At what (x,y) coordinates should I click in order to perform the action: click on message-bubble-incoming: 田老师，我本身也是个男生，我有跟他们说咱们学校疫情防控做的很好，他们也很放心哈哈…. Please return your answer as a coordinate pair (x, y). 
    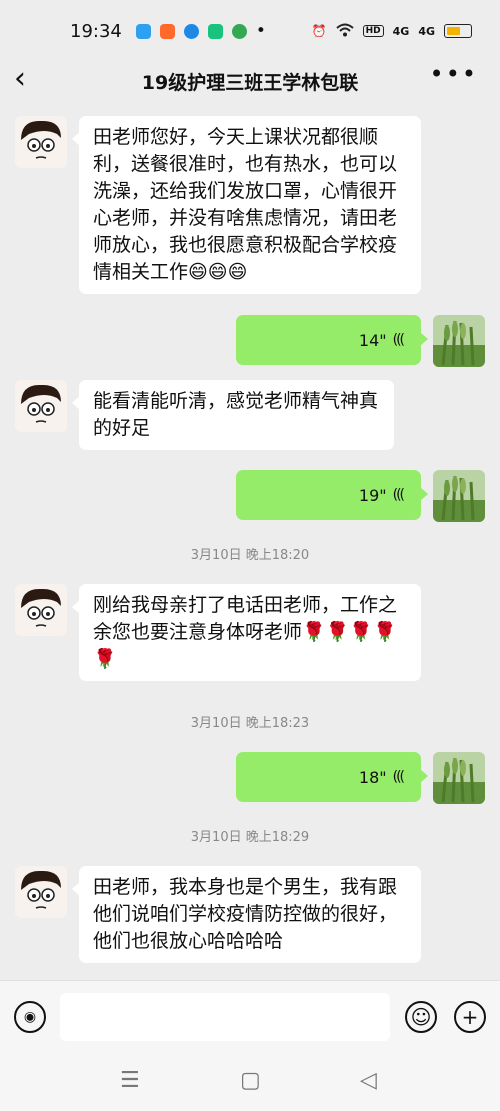
    Looking at the image, I should click on (246, 914).